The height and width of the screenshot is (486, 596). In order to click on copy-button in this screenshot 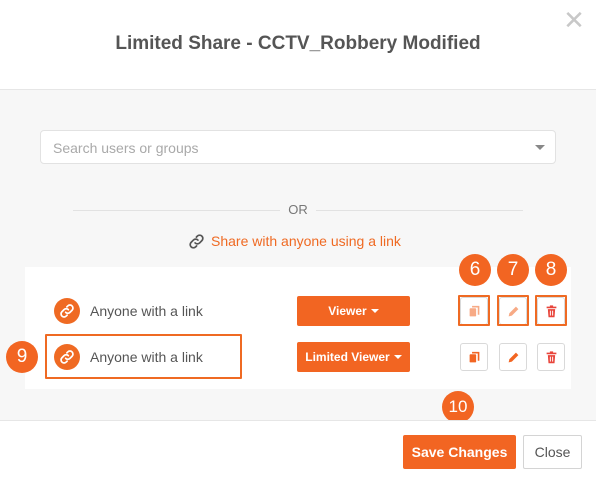, I will do `click(474, 357)`.